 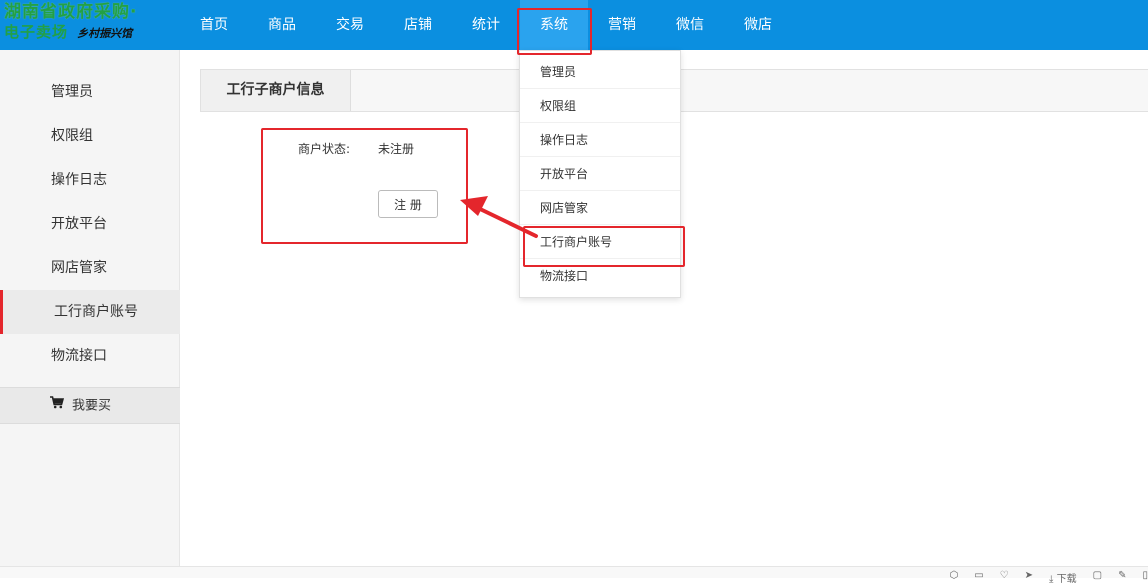 I want to click on sidebar-item-permission-group: 权限组, so click(x=90, y=136).